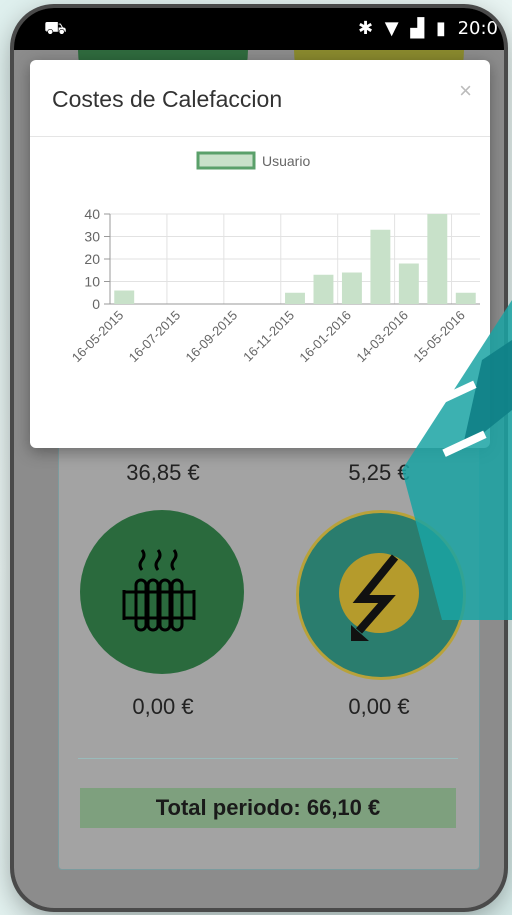 This screenshot has width=512, height=915. What do you see at coordinates (92, 237) in the screenshot?
I see `y-tick-label: 30` at bounding box center [92, 237].